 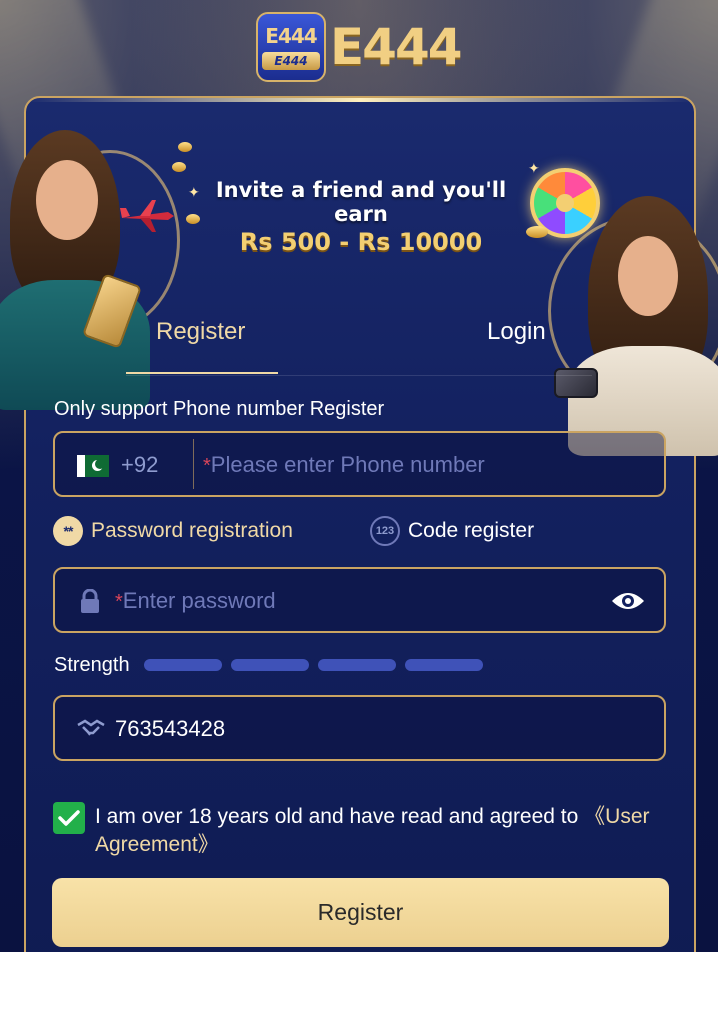 I want to click on tab-login: Login, so click(x=516, y=332).